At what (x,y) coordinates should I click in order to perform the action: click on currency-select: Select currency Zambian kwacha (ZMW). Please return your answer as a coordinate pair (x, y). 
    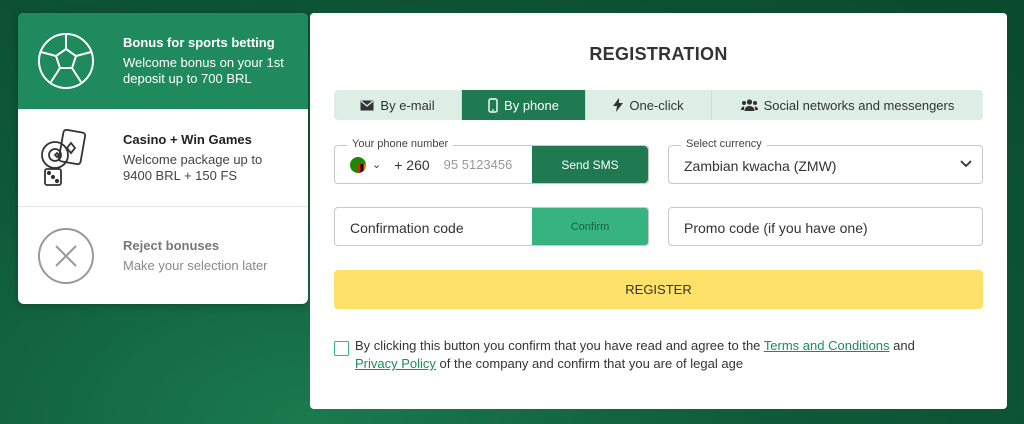
    Looking at the image, I should click on (825, 161).